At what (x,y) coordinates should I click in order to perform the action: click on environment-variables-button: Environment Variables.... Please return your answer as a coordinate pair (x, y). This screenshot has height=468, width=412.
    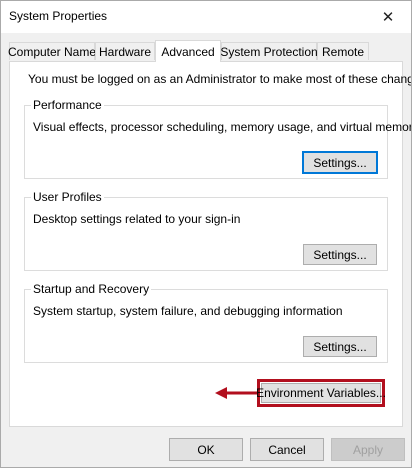
    Looking at the image, I should click on (321, 393).